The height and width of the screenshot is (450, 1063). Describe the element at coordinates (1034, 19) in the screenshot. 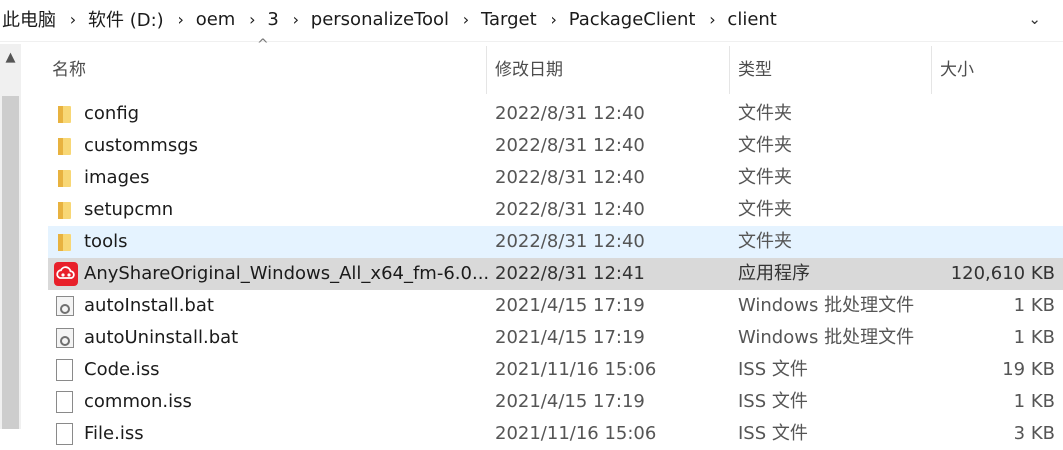

I see `chevron-down-icon: ⌄` at that location.